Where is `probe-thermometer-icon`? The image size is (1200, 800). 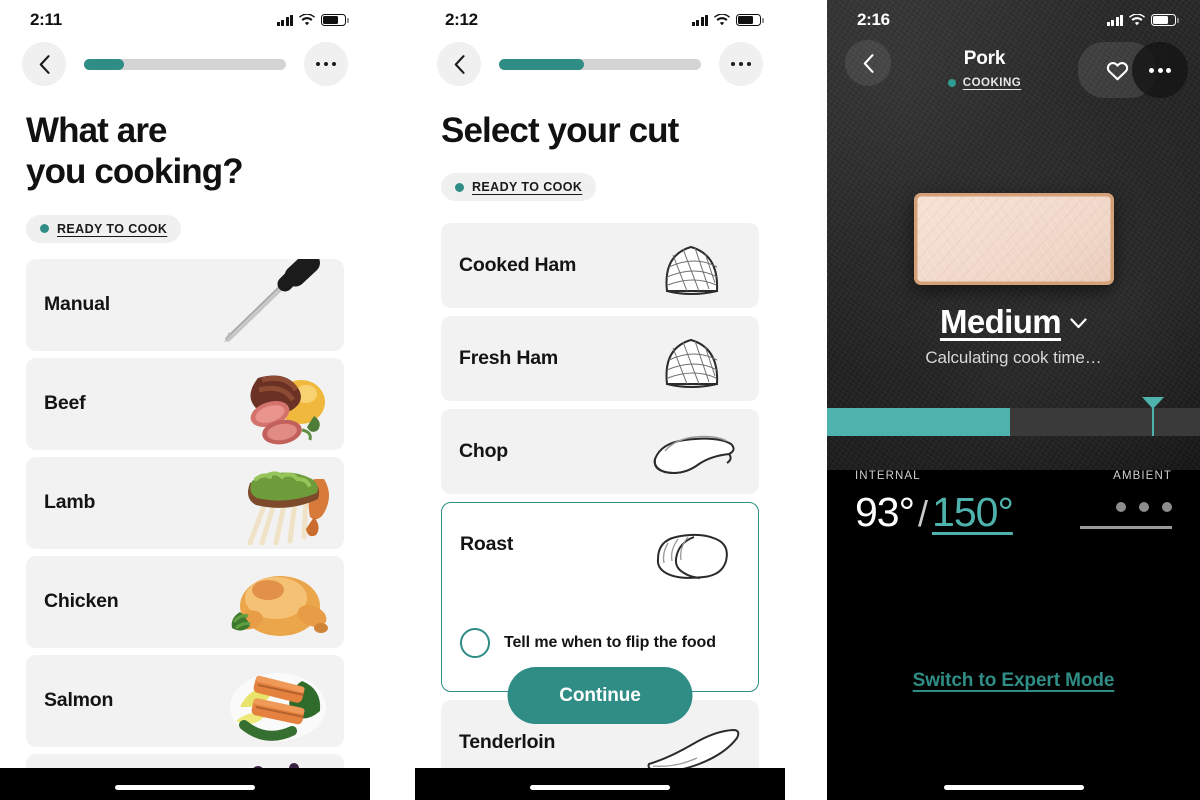
probe-thermometer-icon is located at coordinates (270, 303).